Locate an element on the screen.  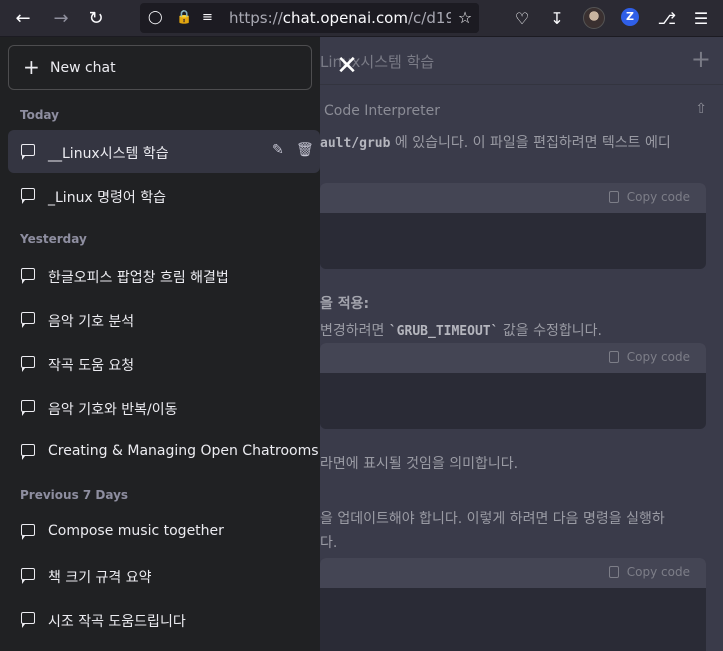
chat-item-label: 음악 기호 분석 is located at coordinates (91, 322).